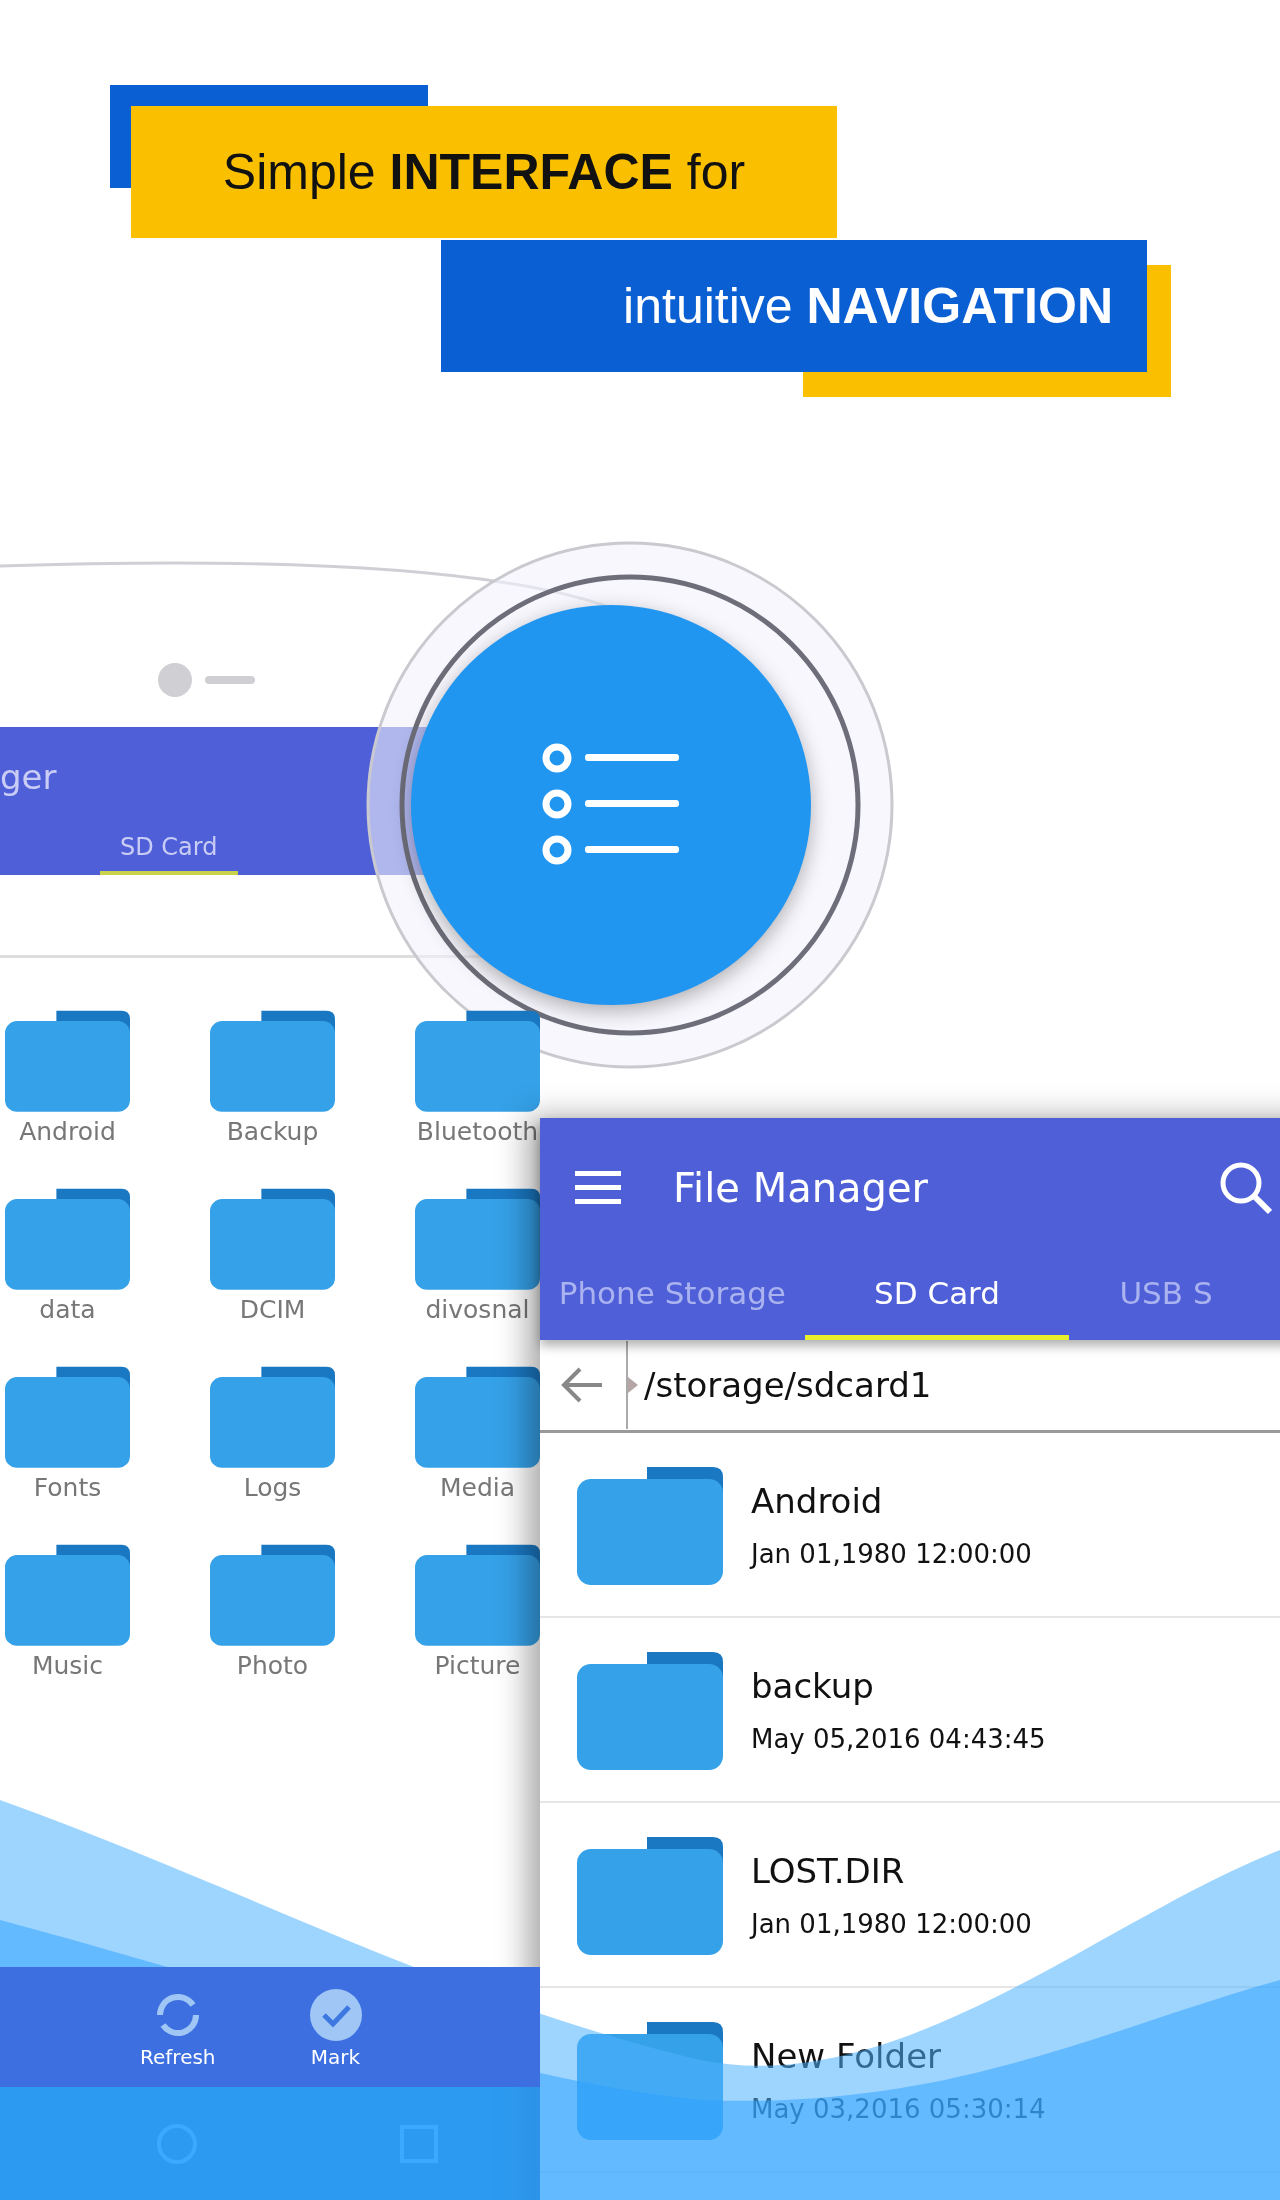 Image resolution: width=1280 pixels, height=2200 pixels. Describe the element at coordinates (868, 306) in the screenshot. I see `headline-text: intuitive NAVIGATION` at that location.